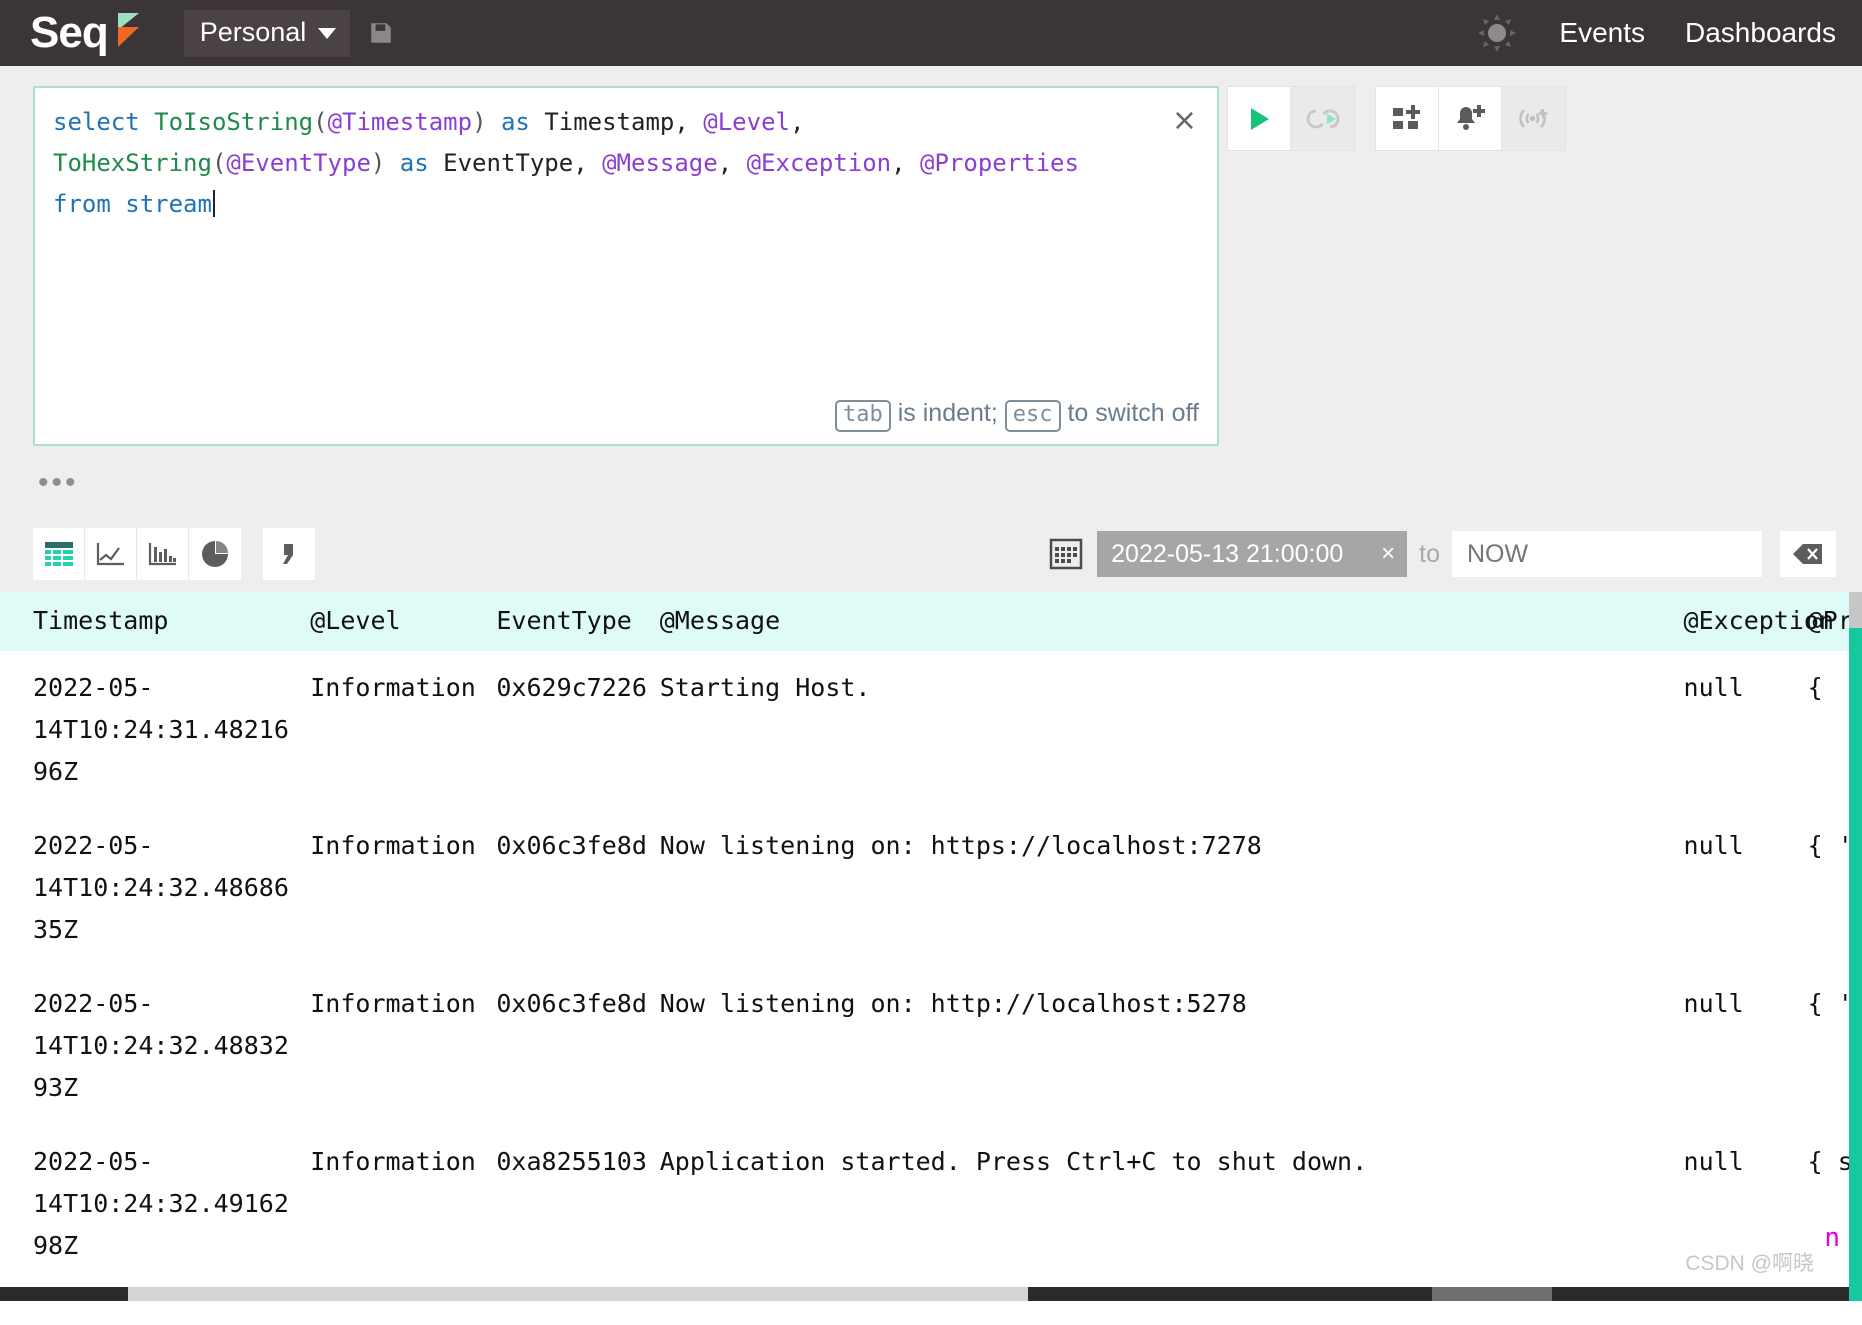 This screenshot has height=1325, width=1862. Describe the element at coordinates (128, 30) in the screenshot. I see `brand-mark-icon` at that location.